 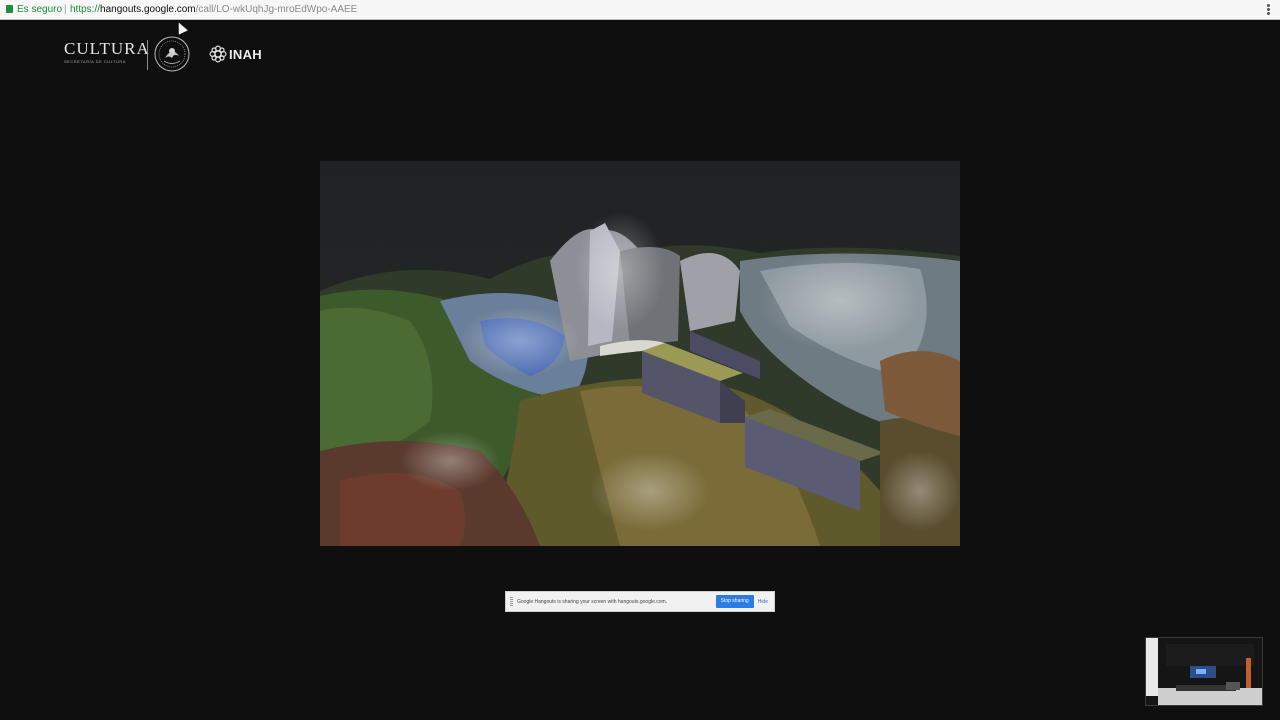 I want to click on self-view-image, so click(x=1204, y=671).